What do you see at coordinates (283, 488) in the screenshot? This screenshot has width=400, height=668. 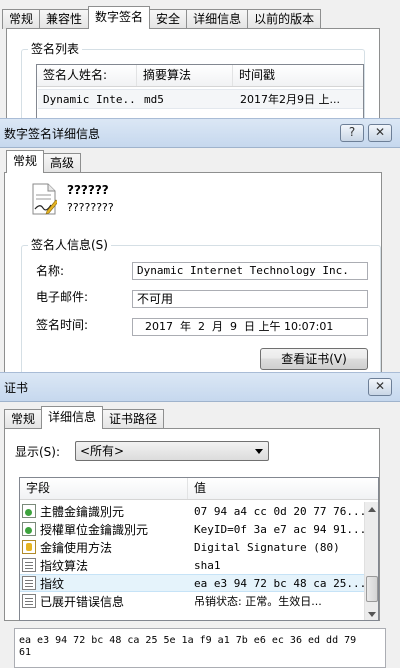 I see `column-value: 值` at bounding box center [283, 488].